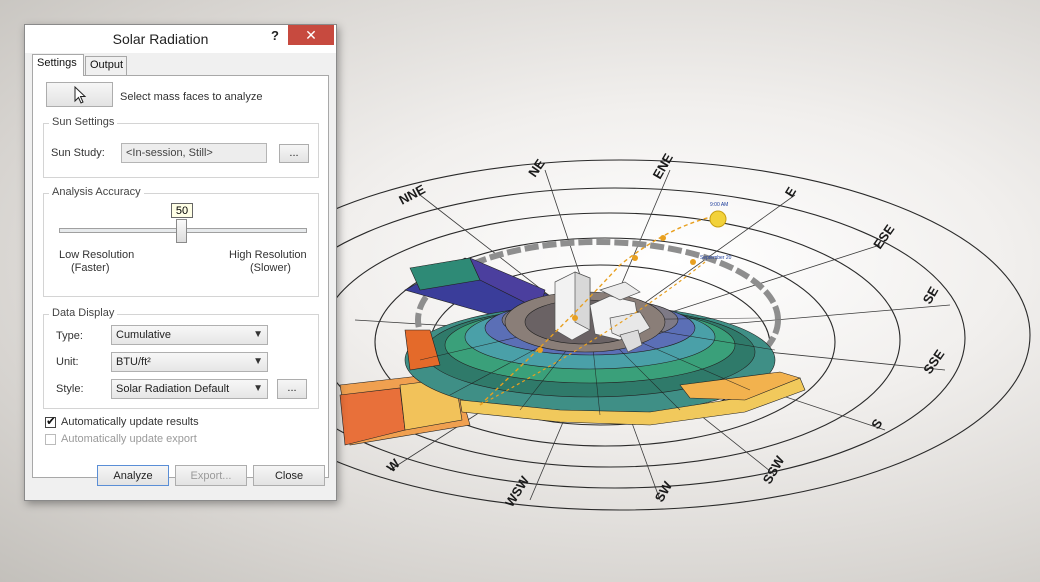 This screenshot has height=582, width=1040. Describe the element at coordinates (83, 313) in the screenshot. I see `data-display-title: Data Display` at that location.